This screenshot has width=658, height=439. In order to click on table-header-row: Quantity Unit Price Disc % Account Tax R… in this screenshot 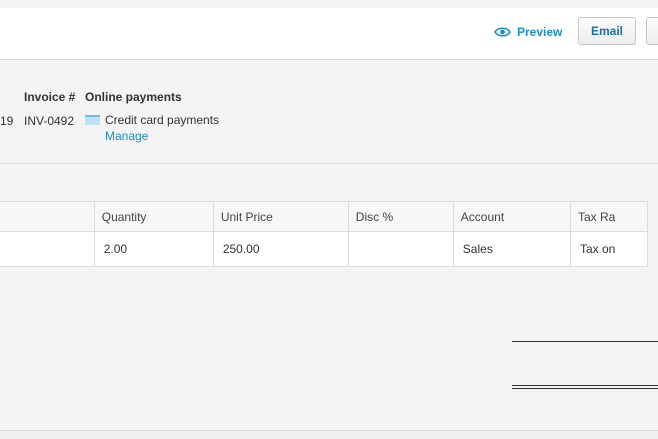, I will do `click(324, 216)`.